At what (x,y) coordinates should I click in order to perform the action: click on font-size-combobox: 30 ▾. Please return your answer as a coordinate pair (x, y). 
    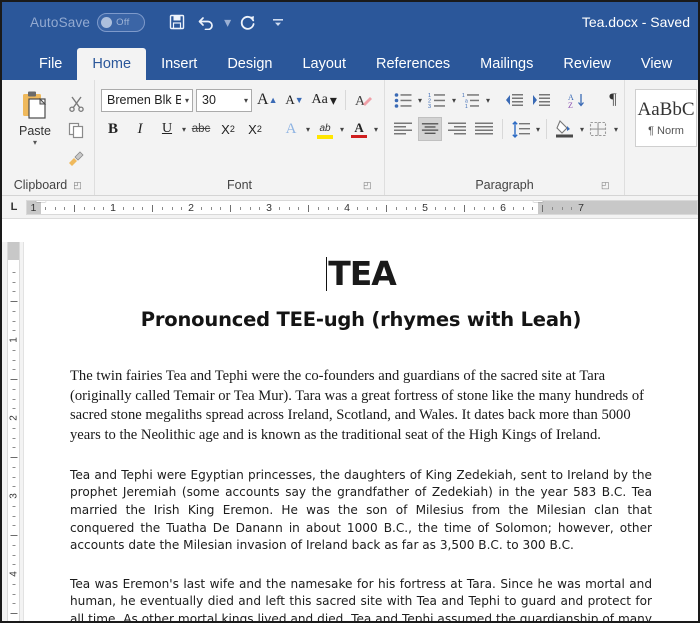
    Looking at the image, I should click on (224, 100).